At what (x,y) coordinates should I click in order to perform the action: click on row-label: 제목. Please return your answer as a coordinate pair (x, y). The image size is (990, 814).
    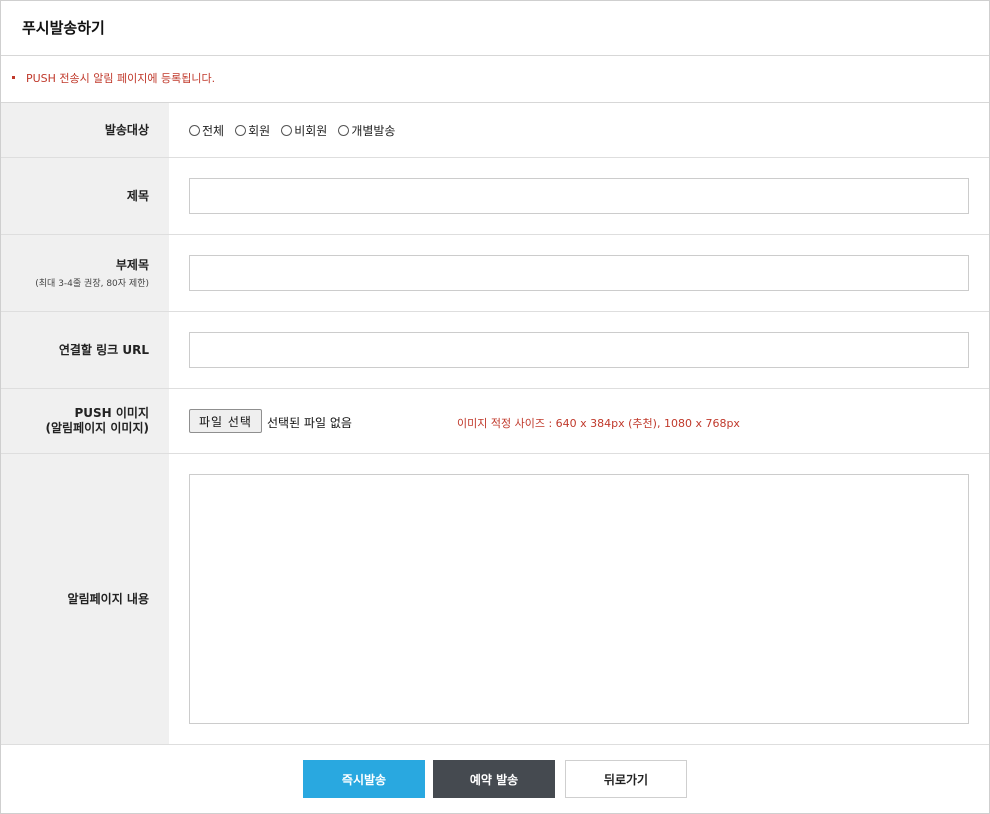
    Looking at the image, I should click on (85, 196).